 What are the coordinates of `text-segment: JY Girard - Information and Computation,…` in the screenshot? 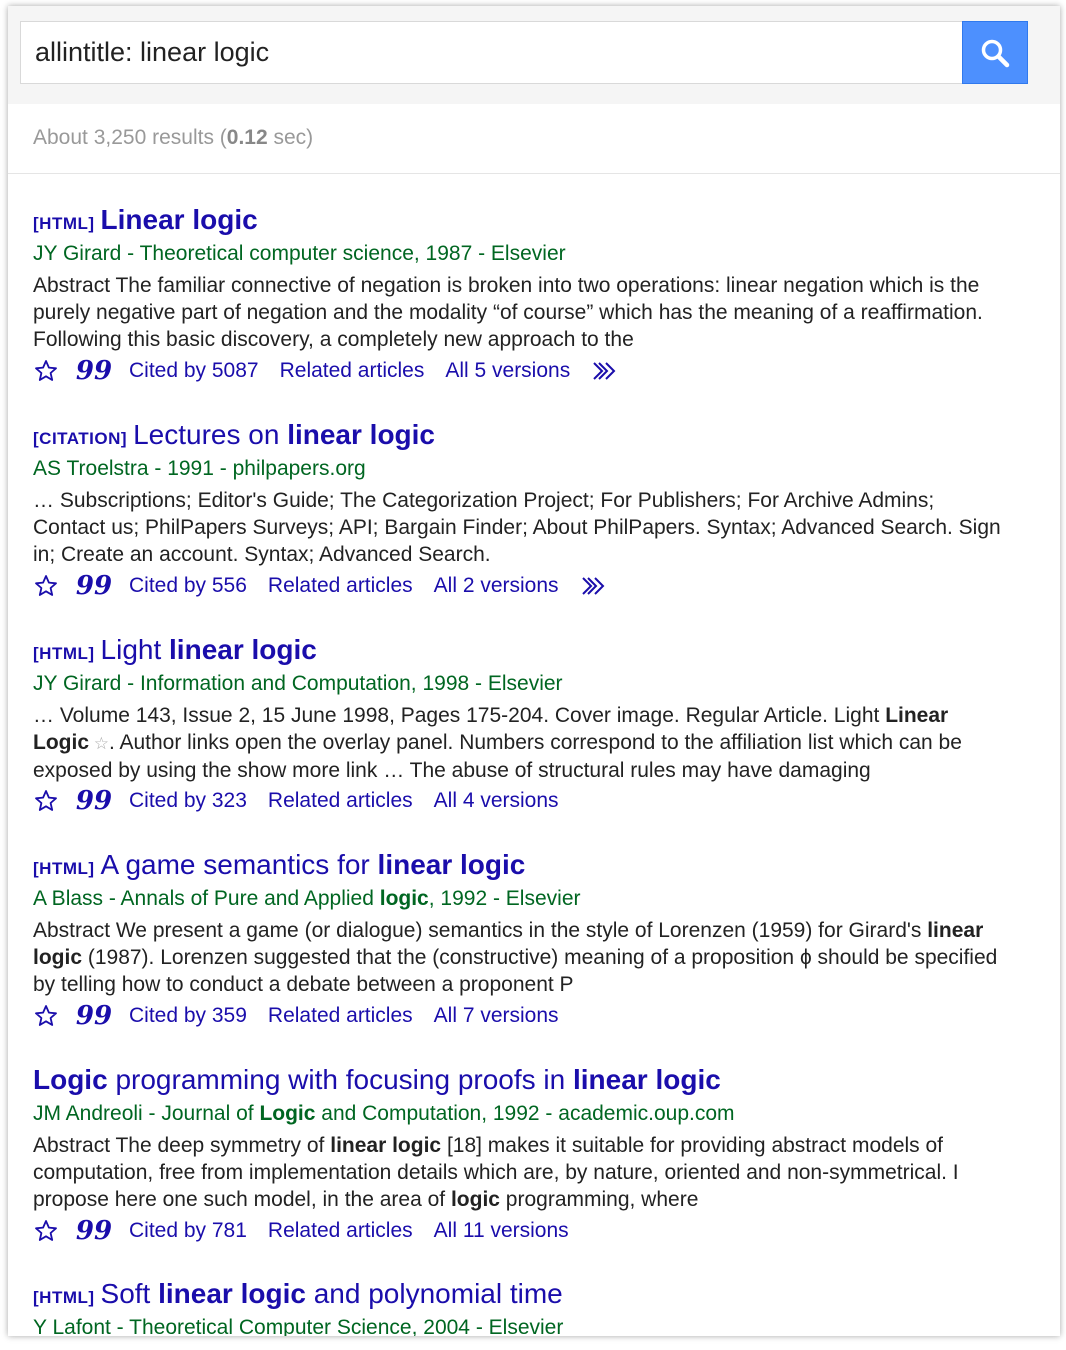 It's located at (298, 683).